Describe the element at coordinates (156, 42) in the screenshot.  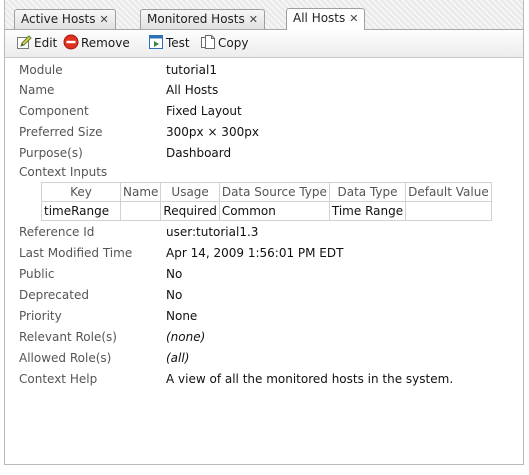
I see `test-icon` at that location.